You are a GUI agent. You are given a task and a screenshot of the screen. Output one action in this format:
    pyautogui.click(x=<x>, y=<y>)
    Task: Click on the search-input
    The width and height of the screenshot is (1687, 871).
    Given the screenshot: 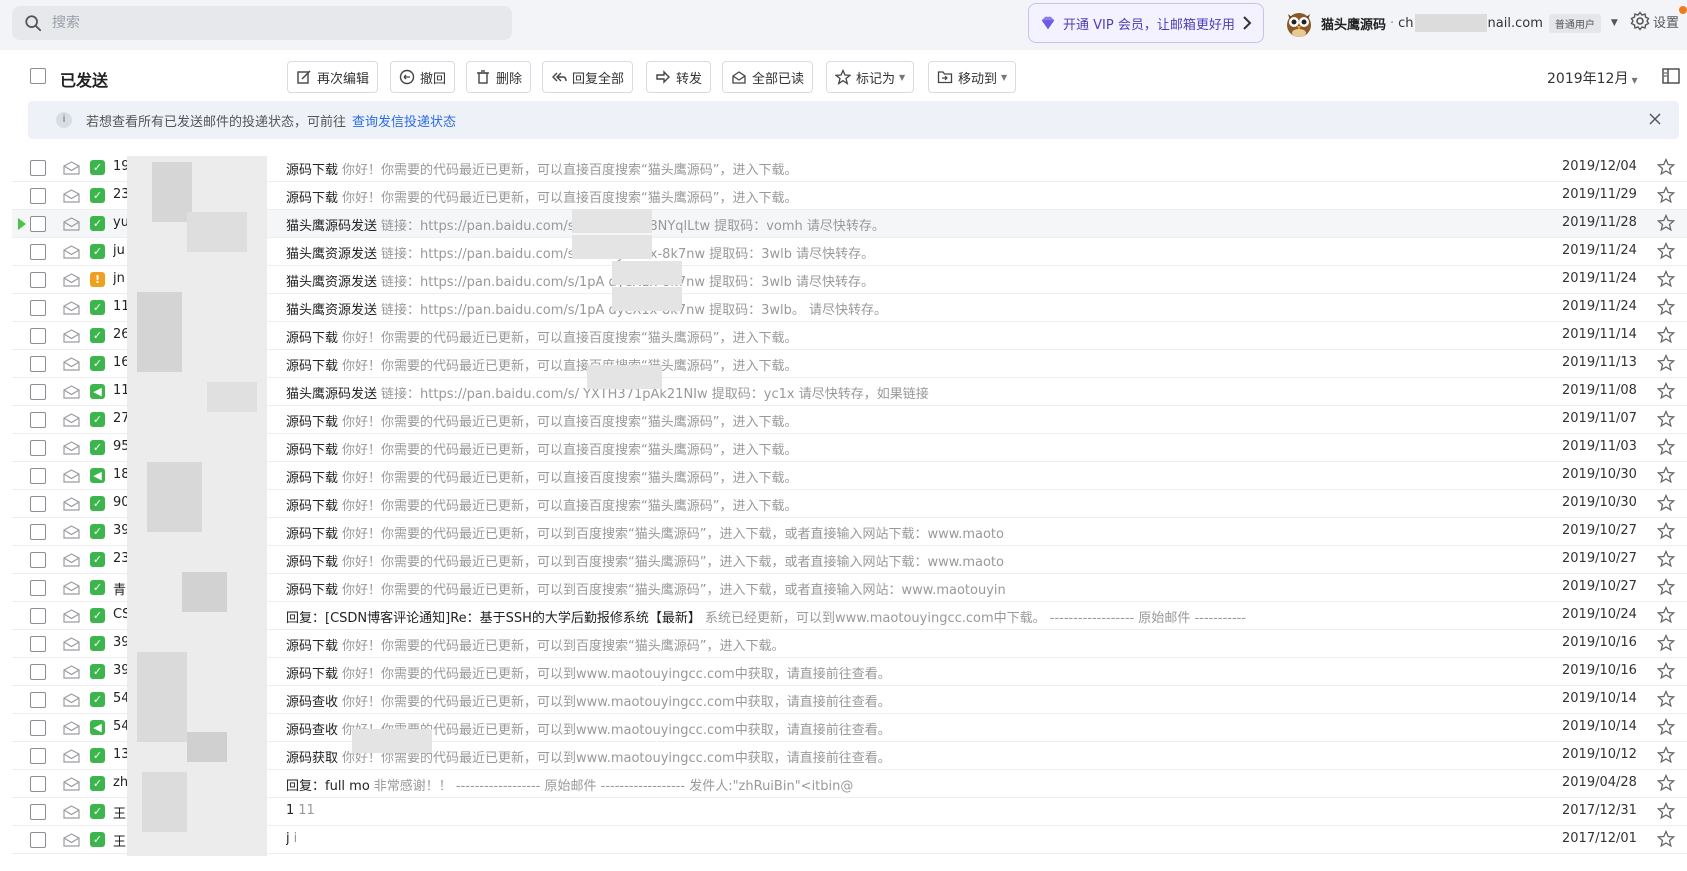 What is the action you would take?
    pyautogui.click(x=272, y=23)
    